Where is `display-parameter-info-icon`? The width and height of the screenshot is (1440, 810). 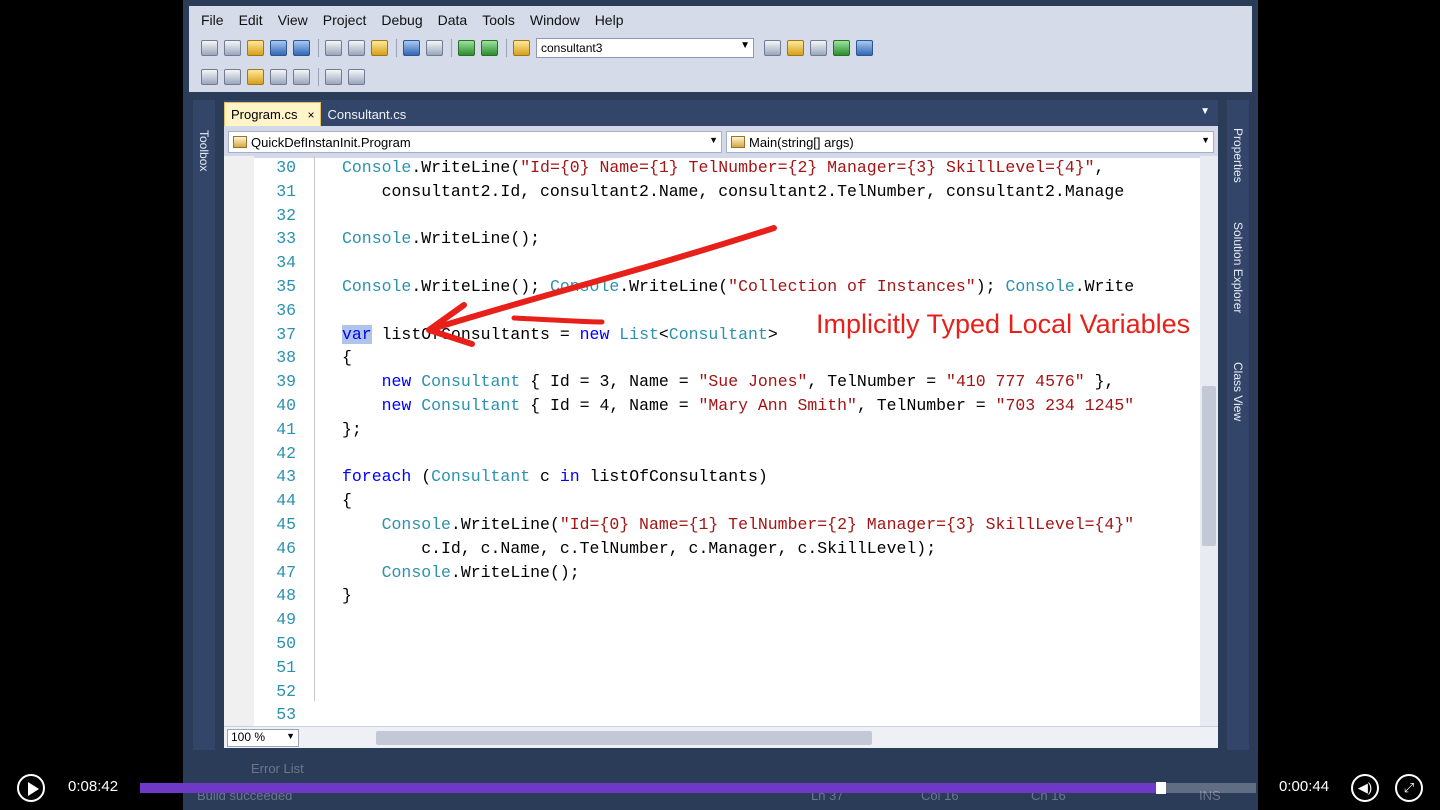 display-parameter-info-icon is located at coordinates (232, 77).